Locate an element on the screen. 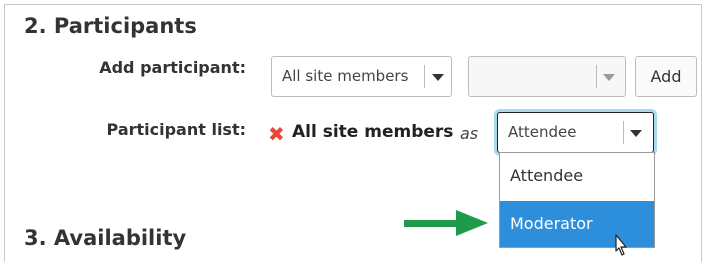 The height and width of the screenshot is (264, 705). section-title-participants: 2. Participants is located at coordinates (110, 26).